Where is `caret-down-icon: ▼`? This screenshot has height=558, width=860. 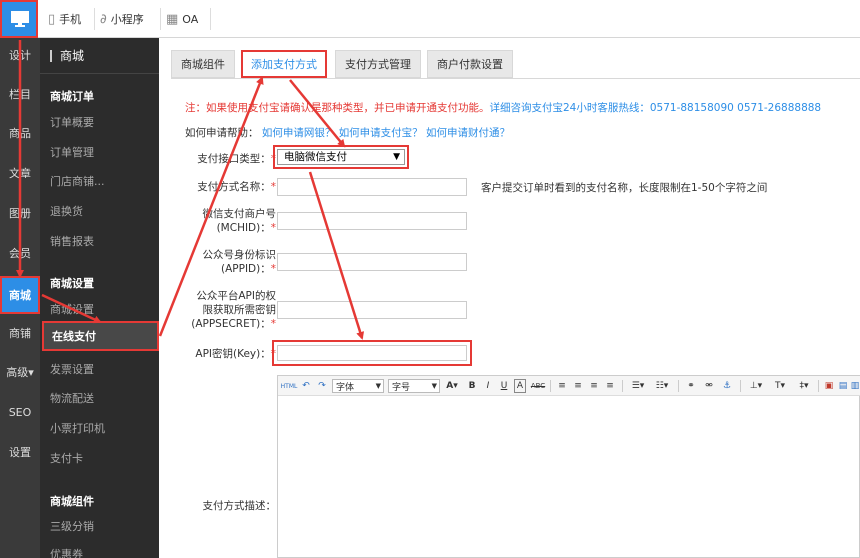
caret-down-icon: ▼ is located at coordinates (396, 157).